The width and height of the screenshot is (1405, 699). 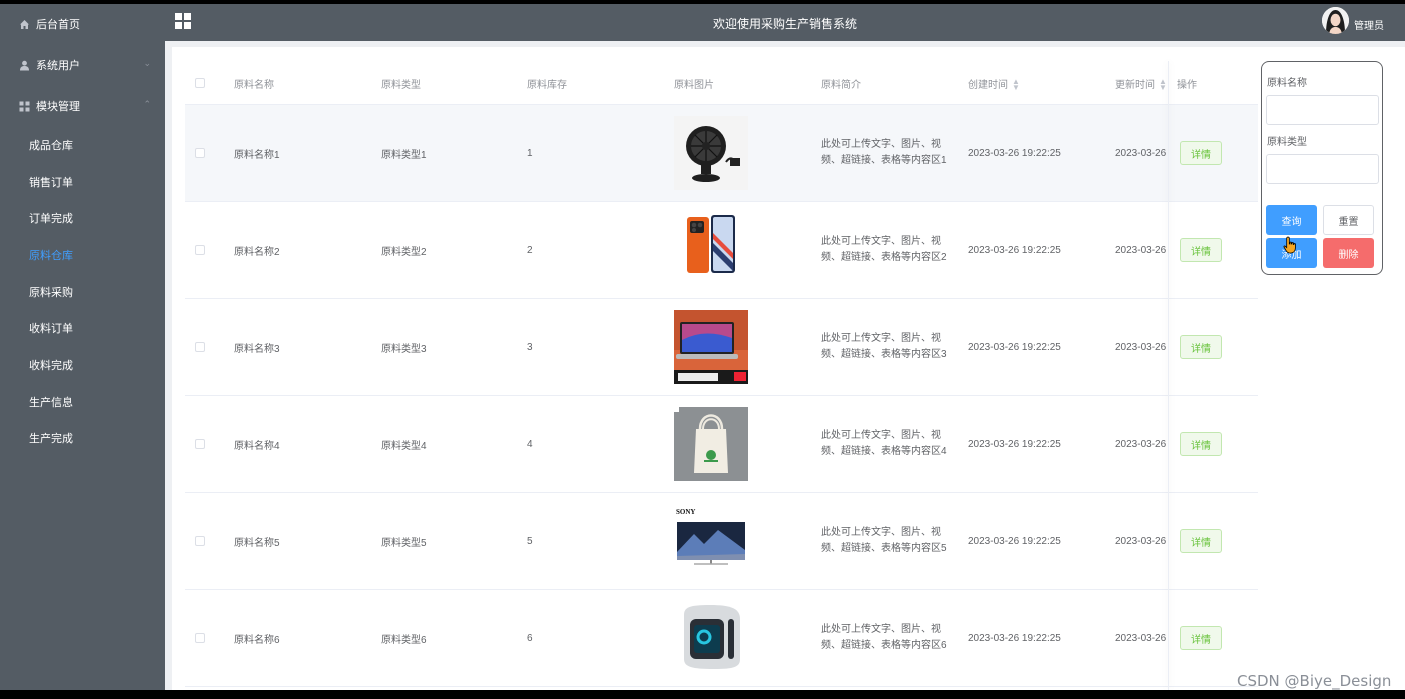 I want to click on sidebar-subitem-material-purchase: 原料采购, so click(x=82, y=292).